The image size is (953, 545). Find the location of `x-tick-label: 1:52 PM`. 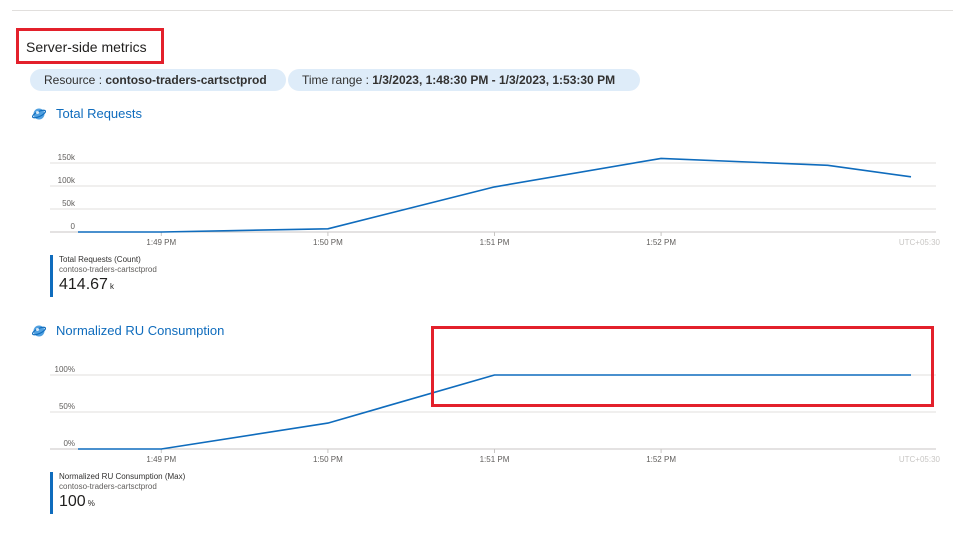

x-tick-label: 1:52 PM is located at coordinates (661, 459).